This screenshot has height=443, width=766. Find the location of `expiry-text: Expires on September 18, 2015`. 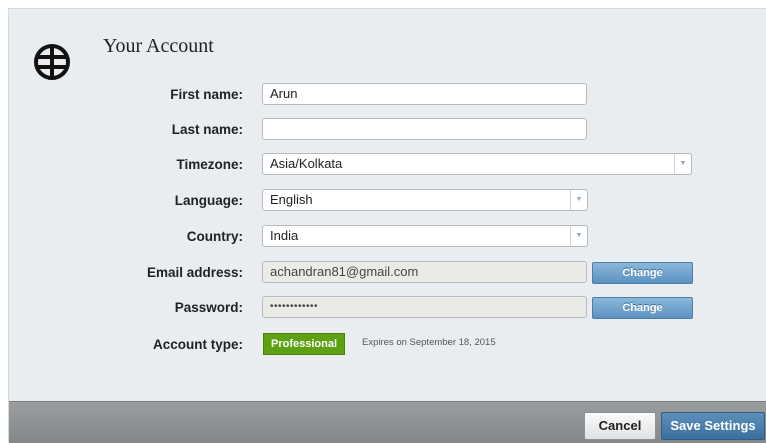

expiry-text: Expires on September 18, 2015 is located at coordinates (429, 342).